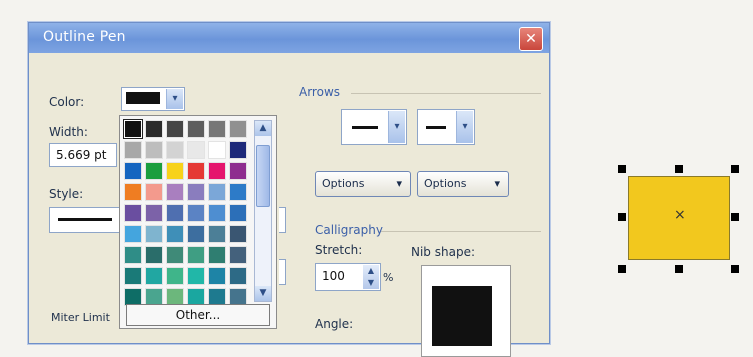  I want to click on end-arrow-dropdown-arrow: ▾, so click(464, 127).